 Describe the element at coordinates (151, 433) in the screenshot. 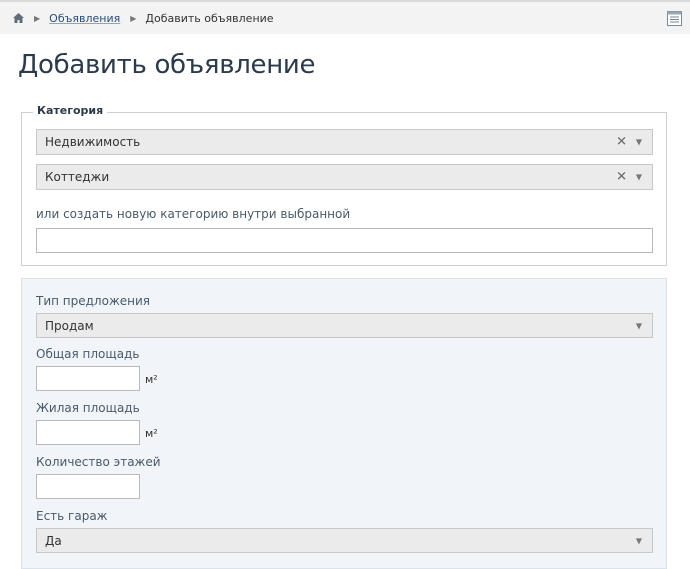

I see `living-area-unit: м²` at that location.